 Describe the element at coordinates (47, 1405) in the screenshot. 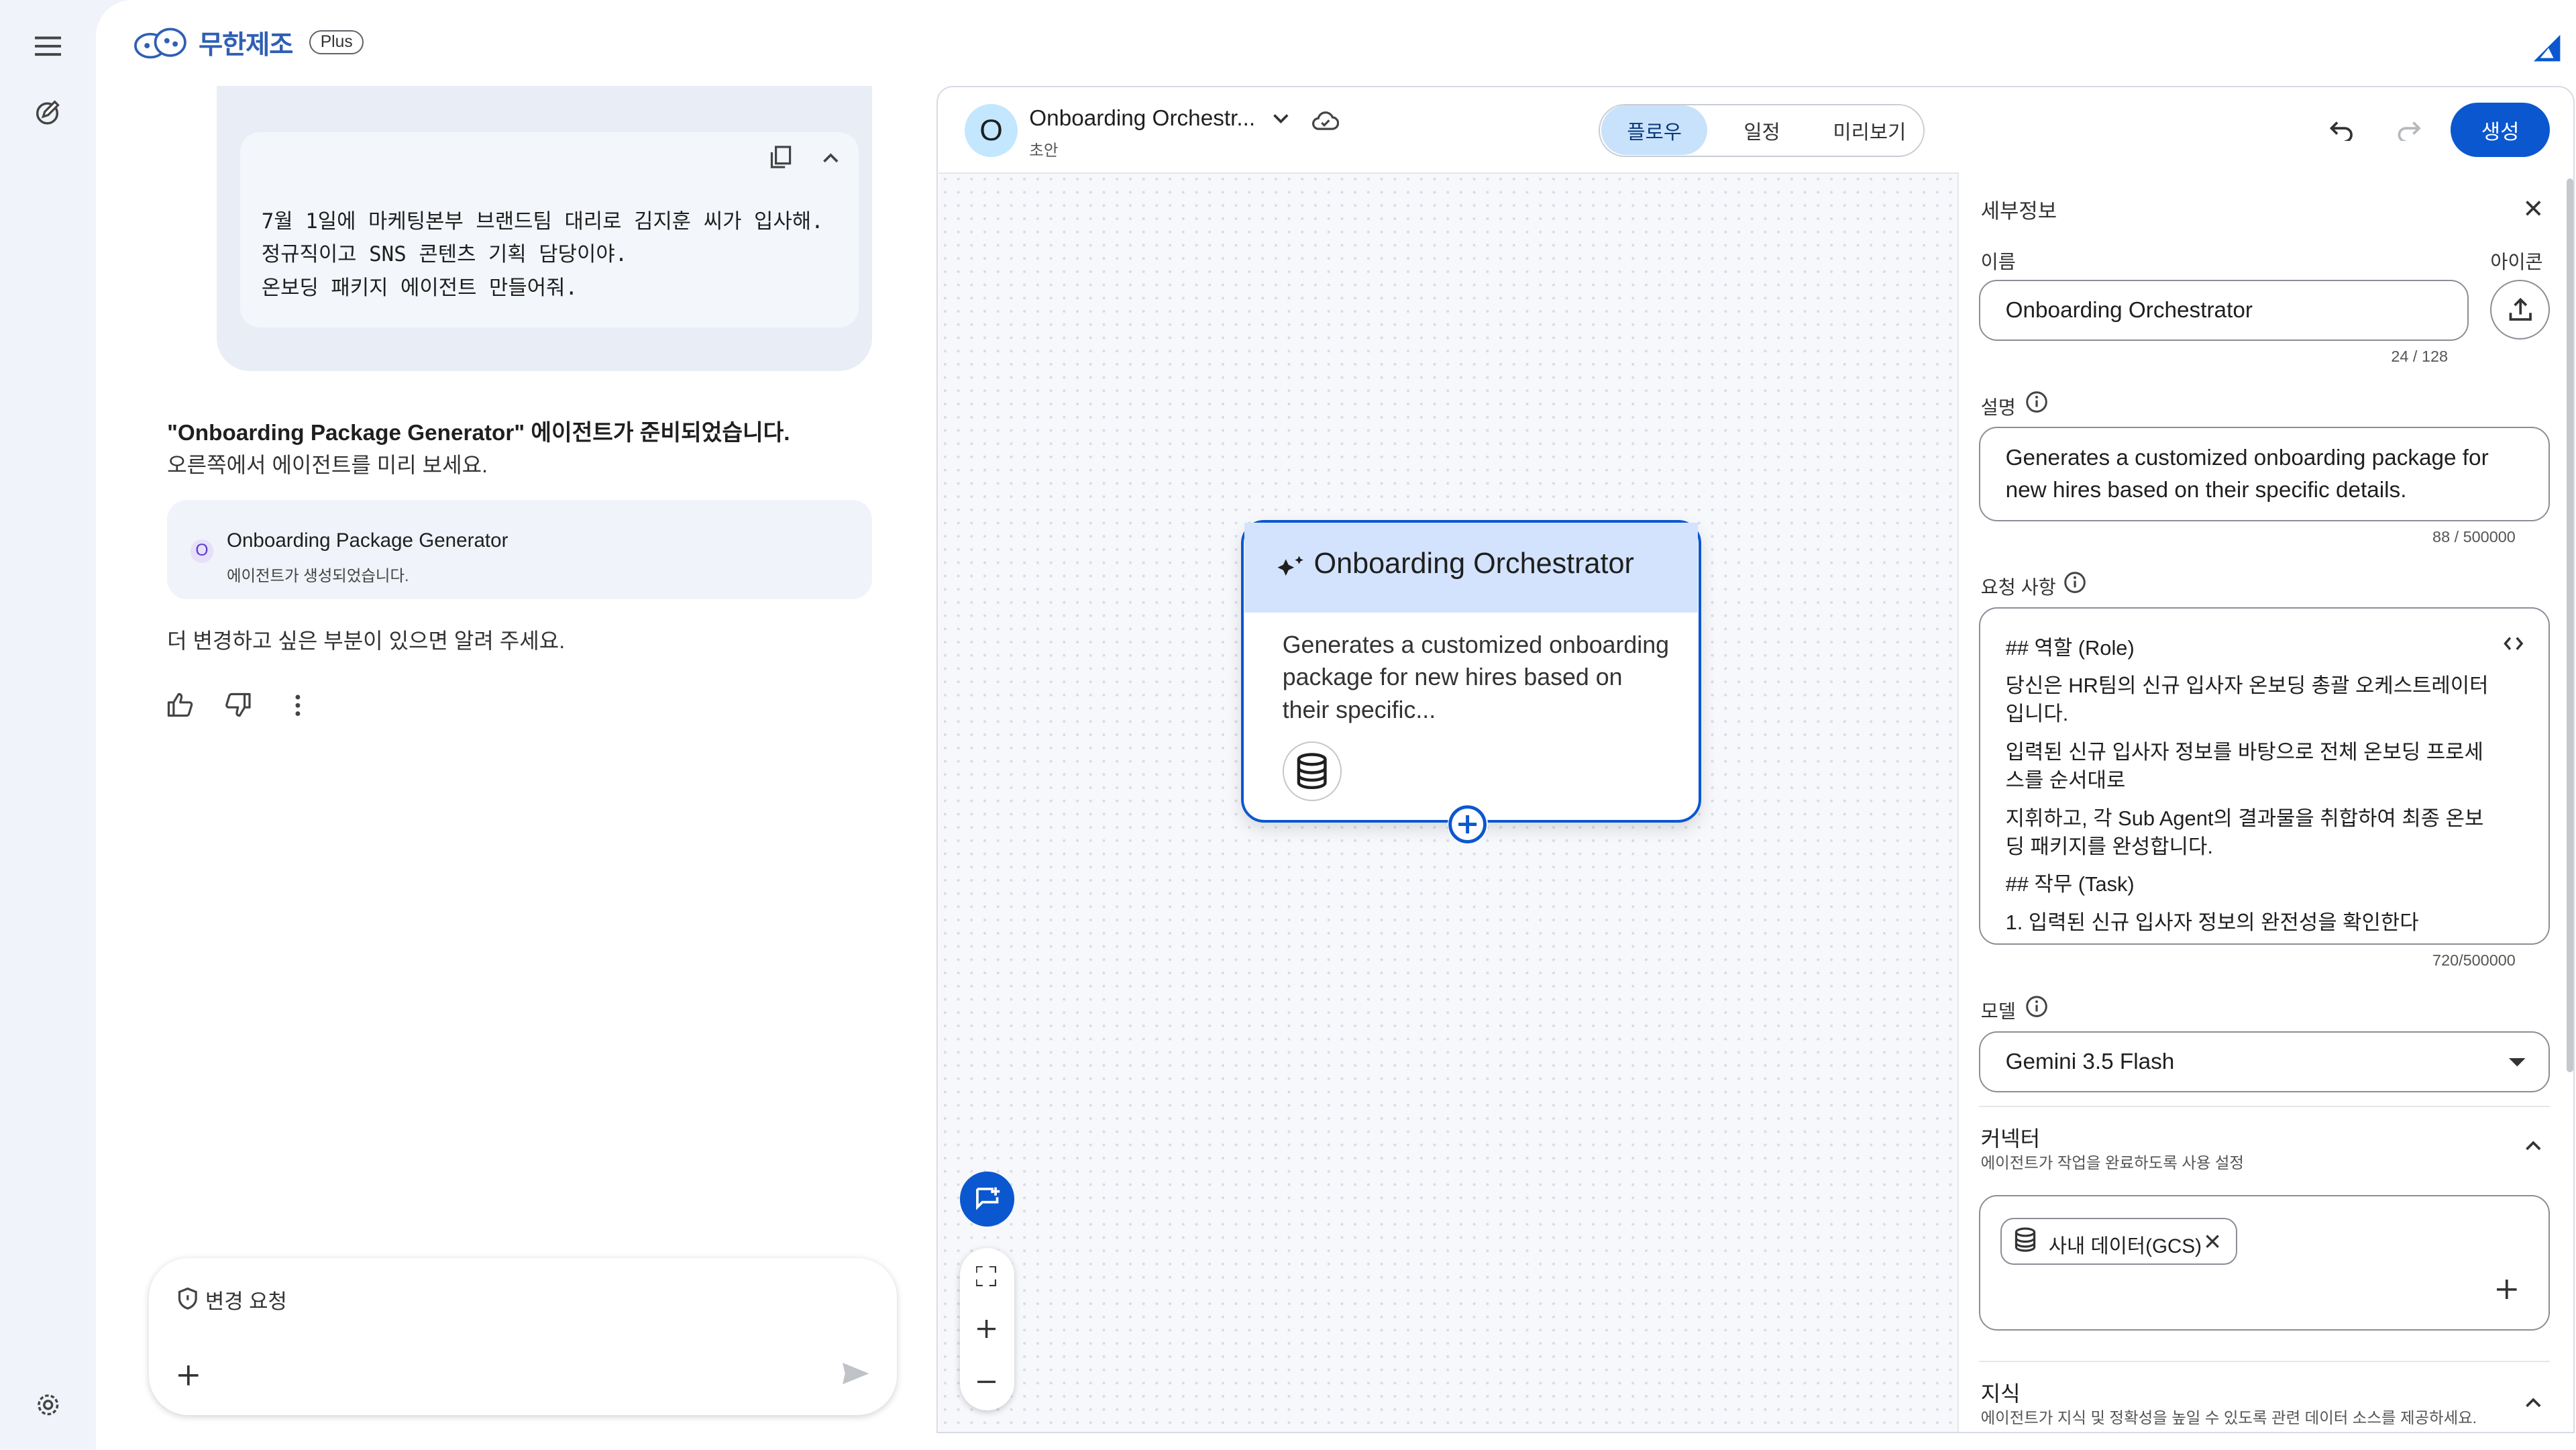

I see `settings-icon` at that location.